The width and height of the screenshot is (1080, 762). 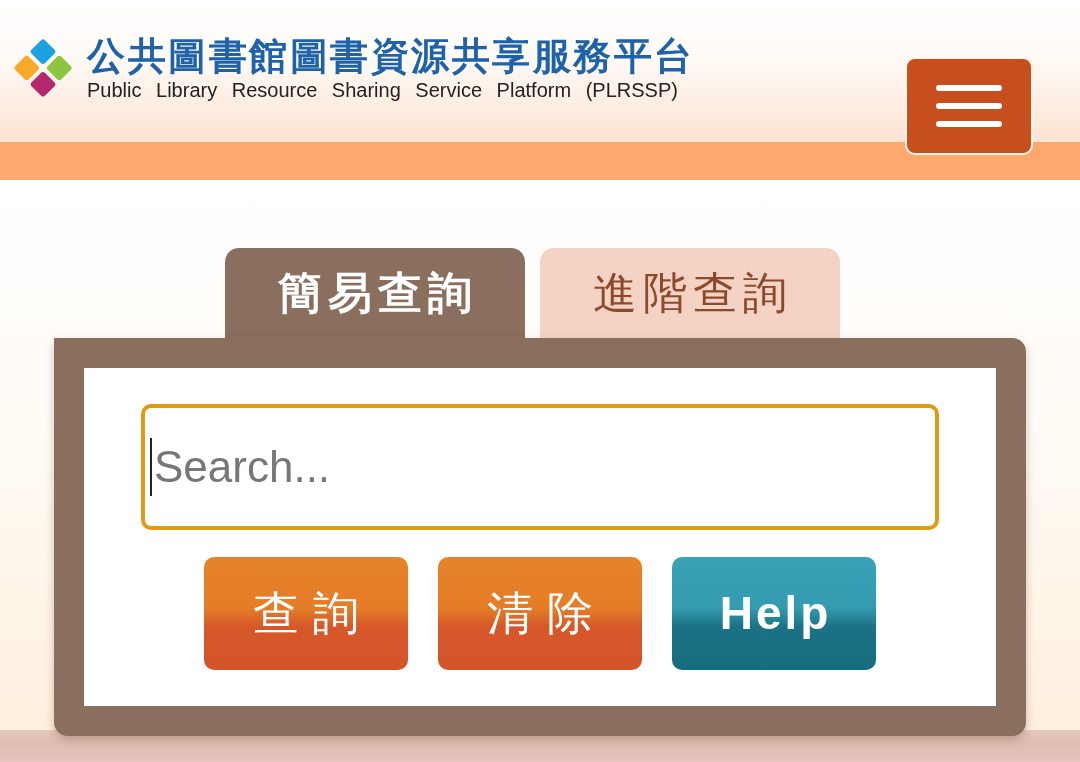 What do you see at coordinates (690, 293) in the screenshot?
I see `search-tab: 進階查詢` at bounding box center [690, 293].